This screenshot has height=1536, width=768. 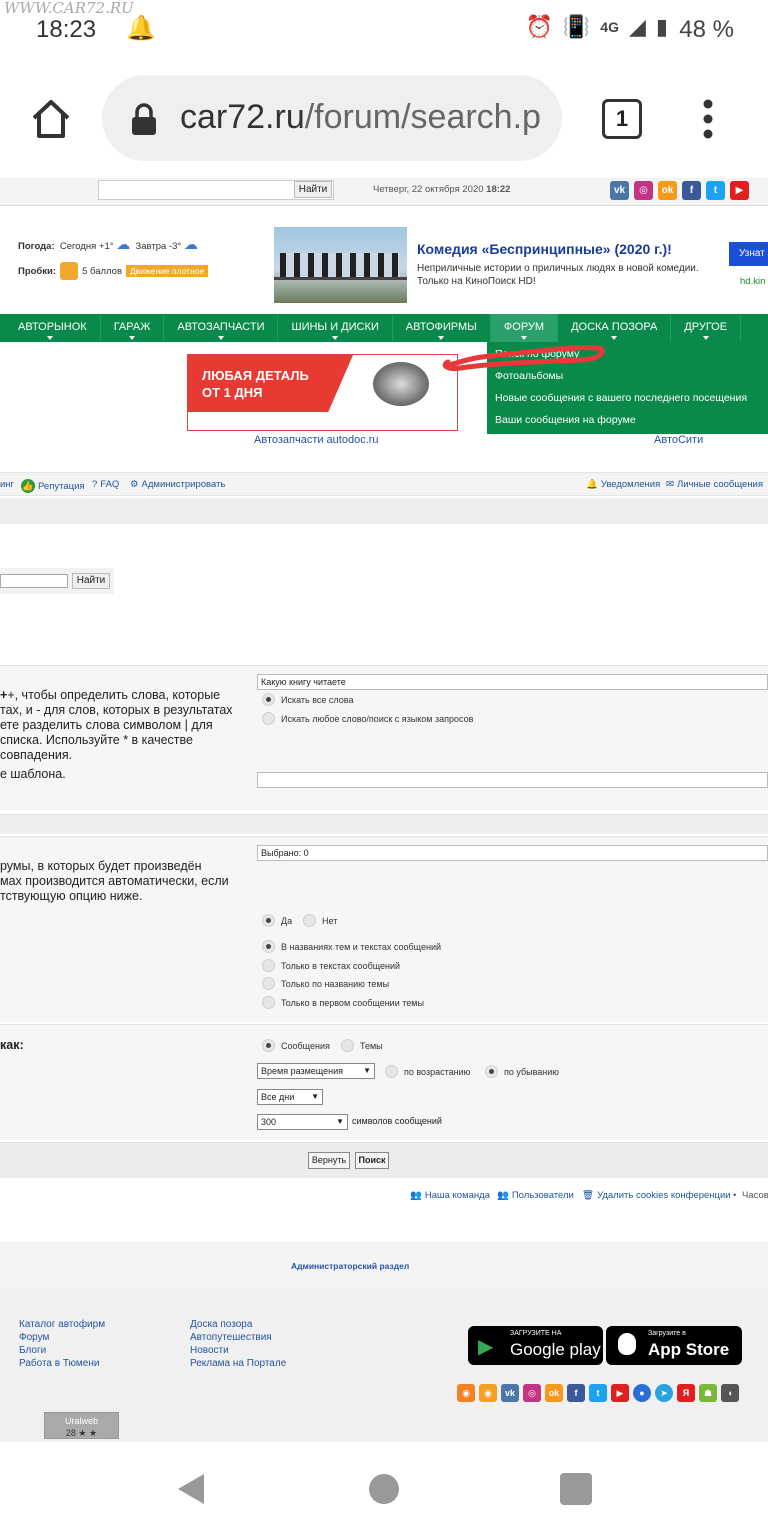 I want to click on radio-yes, so click(x=268, y=920).